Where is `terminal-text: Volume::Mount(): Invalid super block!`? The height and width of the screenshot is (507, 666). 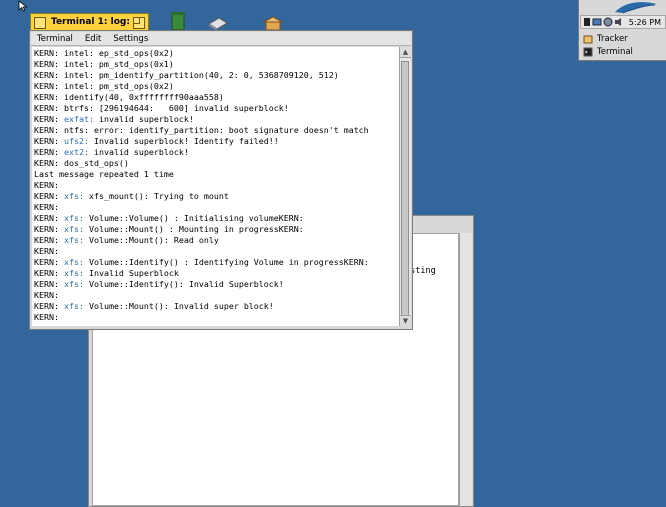 terminal-text: Volume::Mount(): Invalid super block! is located at coordinates (178, 306).